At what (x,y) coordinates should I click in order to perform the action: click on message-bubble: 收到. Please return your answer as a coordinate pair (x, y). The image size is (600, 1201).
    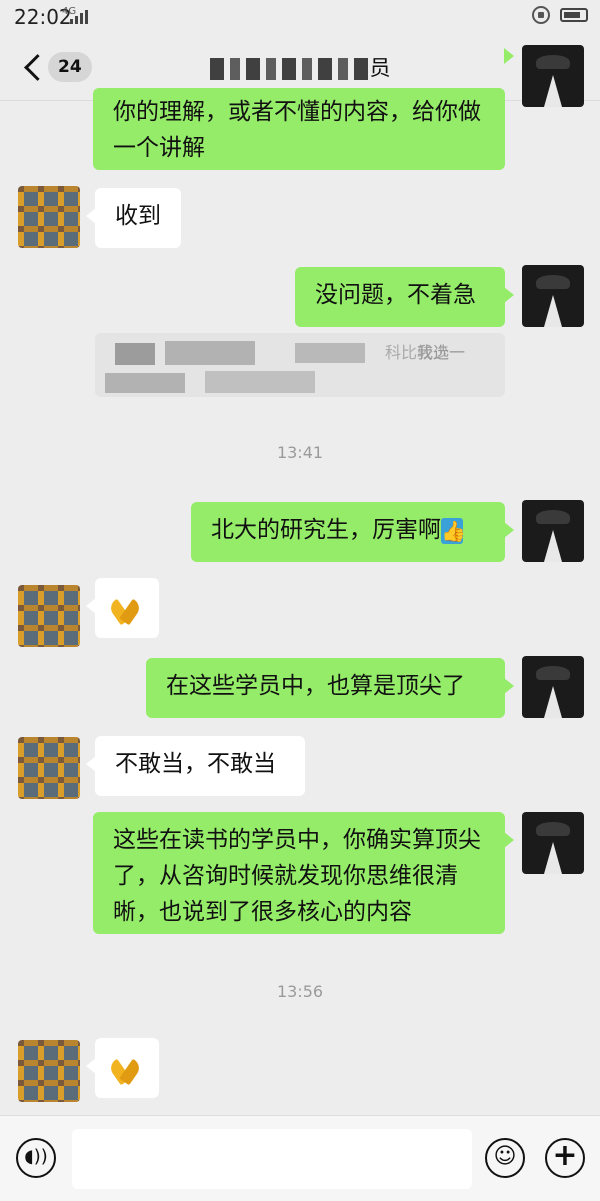
    Looking at the image, I should click on (133, 218).